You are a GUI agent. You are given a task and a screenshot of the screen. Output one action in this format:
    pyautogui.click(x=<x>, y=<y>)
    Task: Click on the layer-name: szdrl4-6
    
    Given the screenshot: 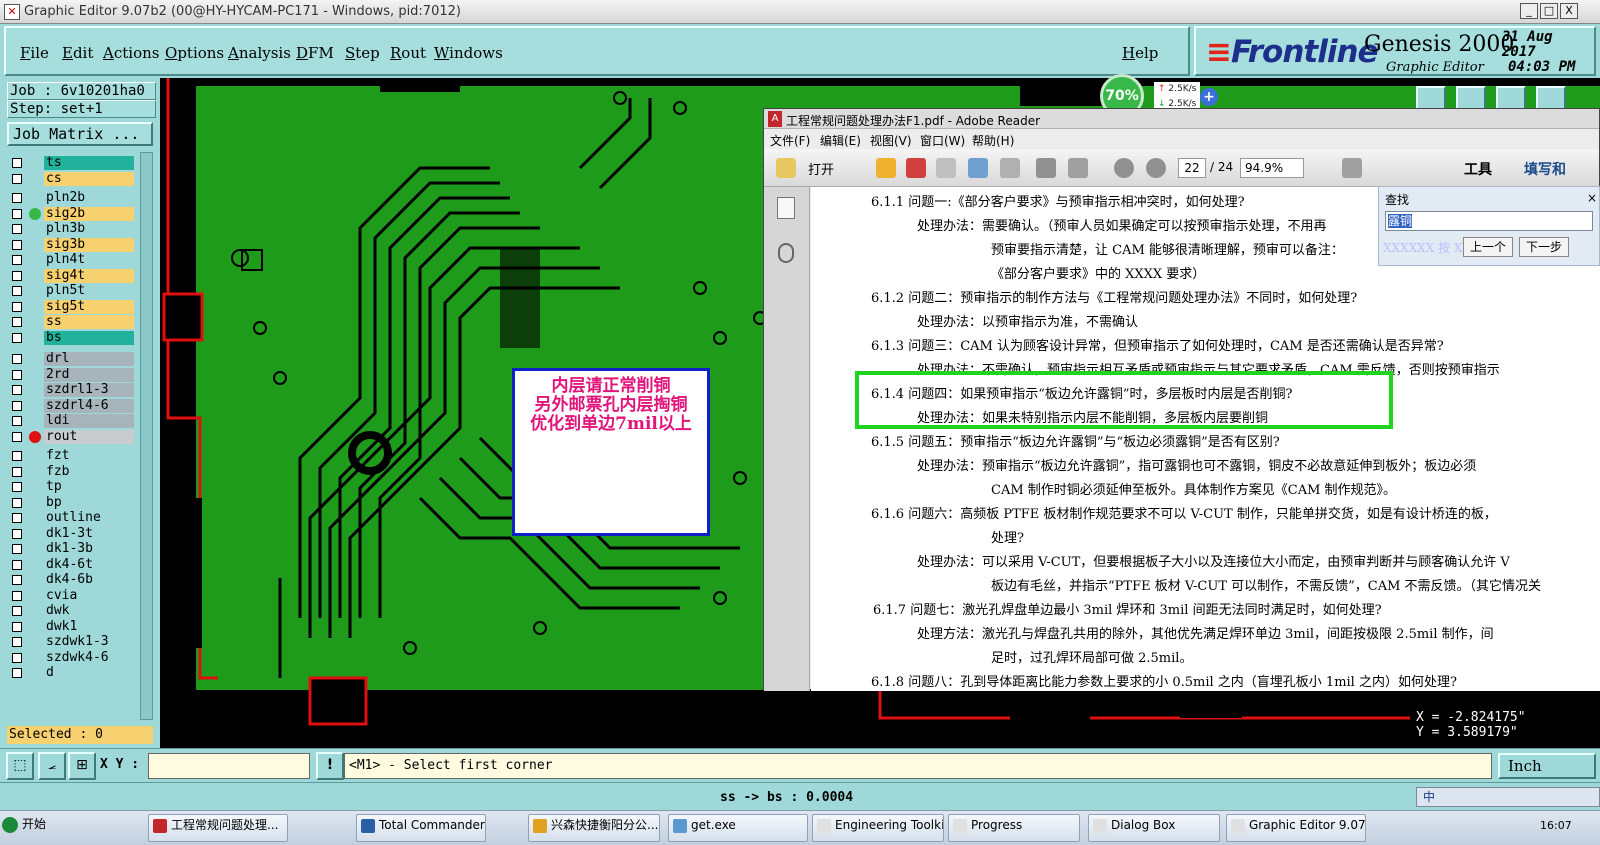 What is the action you would take?
    pyautogui.click(x=89, y=405)
    